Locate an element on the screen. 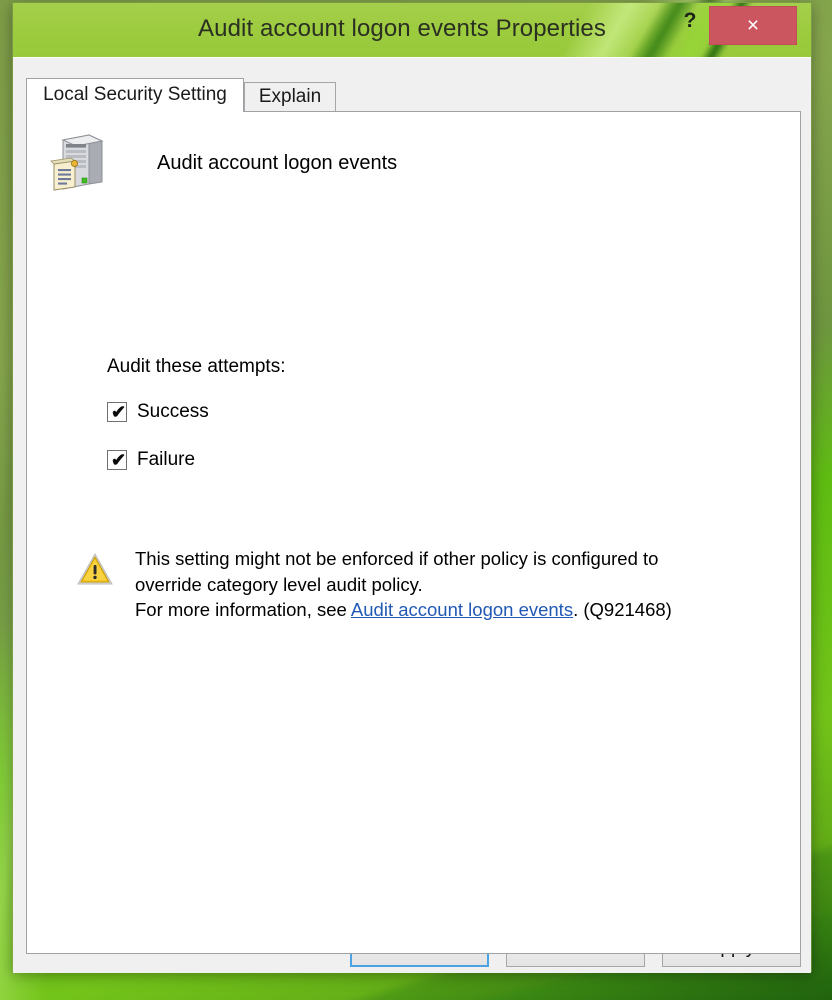  setting-name: Audit account logon events is located at coordinates (277, 162).